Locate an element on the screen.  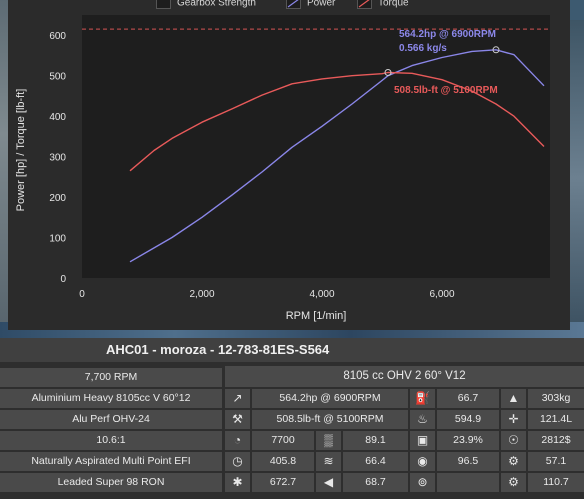
gauge-icon: ◔ is located at coordinates (237, 440).